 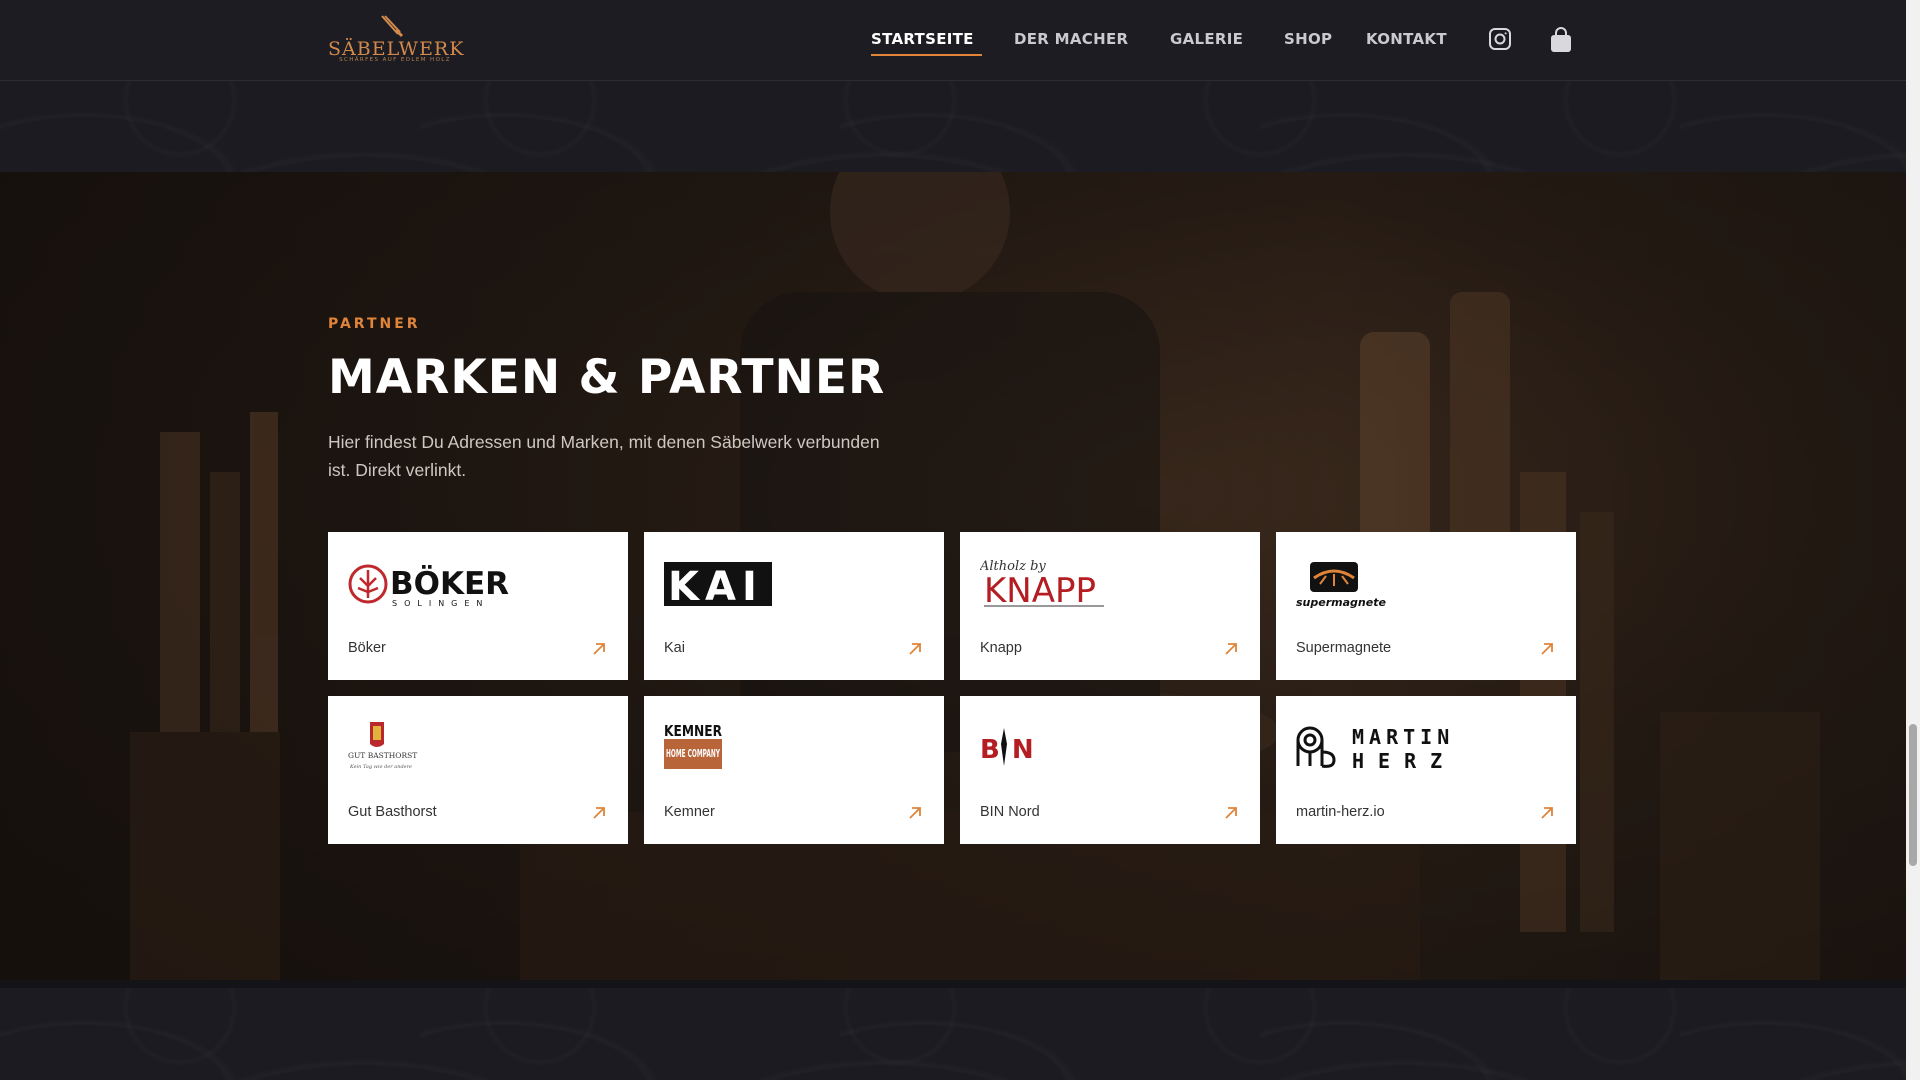 What do you see at coordinates (392, 812) in the screenshot?
I see `partner-name: Gut Basthorst` at bounding box center [392, 812].